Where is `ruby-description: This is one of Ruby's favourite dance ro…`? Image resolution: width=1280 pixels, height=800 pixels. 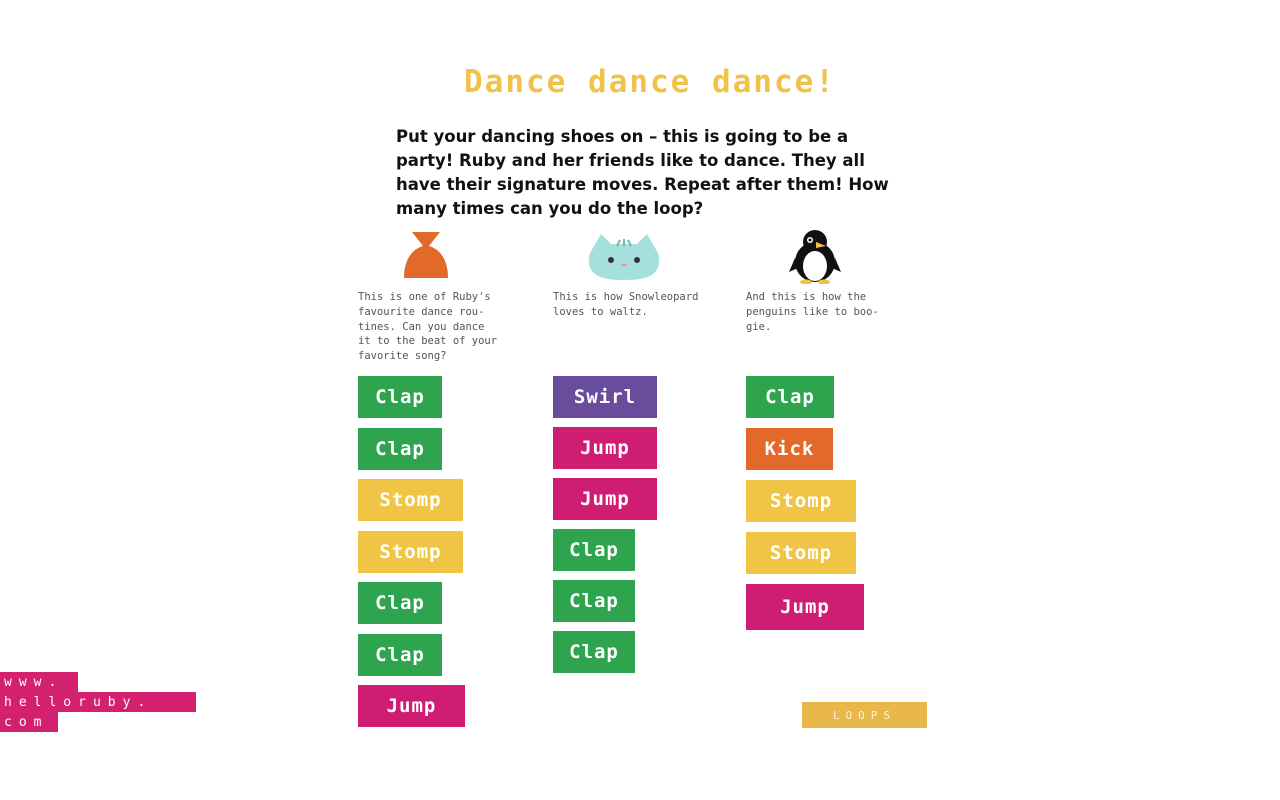 ruby-description: This is one of Ruby's favourite dance ro… is located at coordinates (428, 327).